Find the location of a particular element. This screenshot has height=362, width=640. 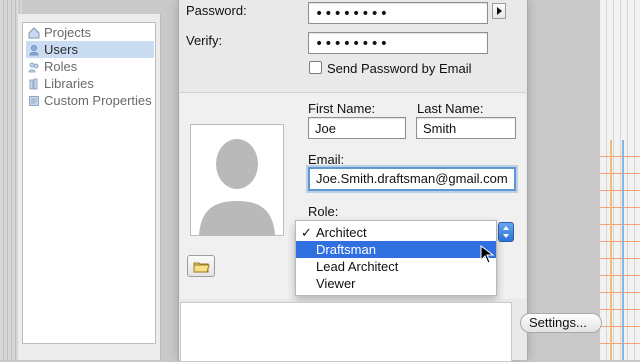

folder-icon is located at coordinates (201, 267).